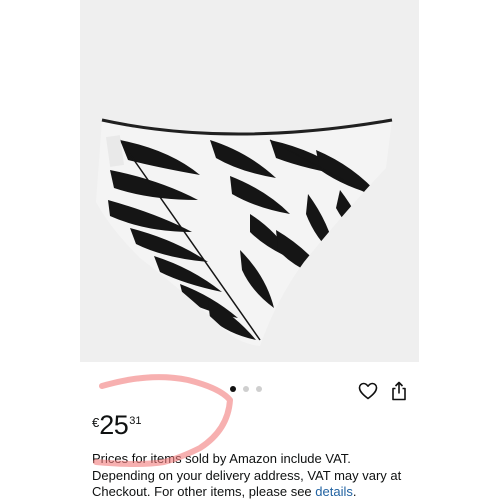 Image resolution: width=500 pixels, height=500 pixels. What do you see at coordinates (96, 422) in the screenshot?
I see `currency-symbol: €` at bounding box center [96, 422].